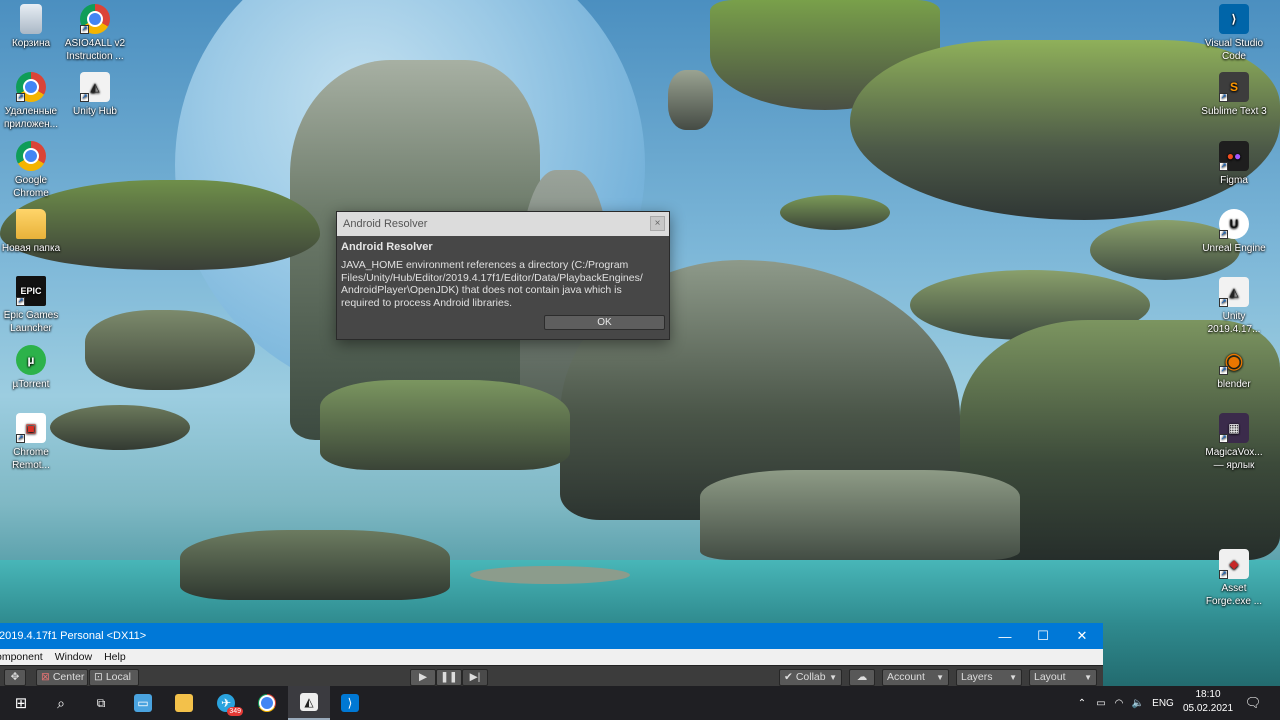 The width and height of the screenshot is (1280, 720). I want to click on desktop-icon-blender: ◉ ↗ blender, so click(1234, 368).